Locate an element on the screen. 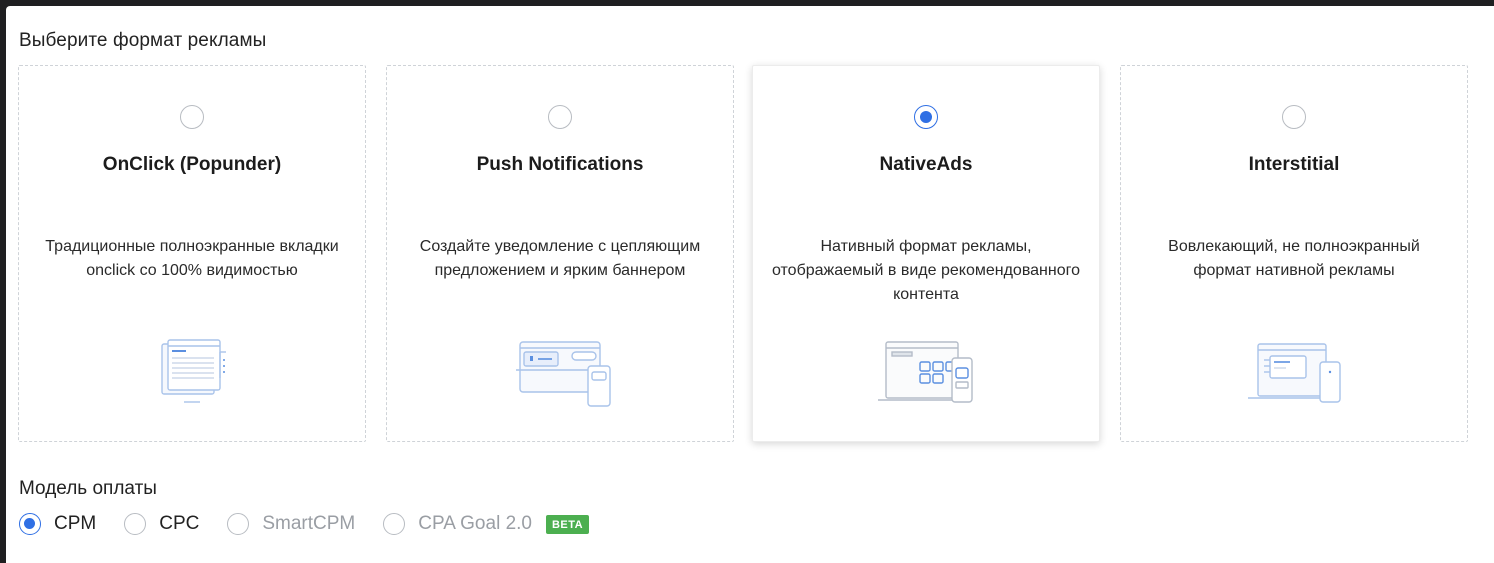 The image size is (1494, 563). ad-format-radio-push is located at coordinates (560, 117).